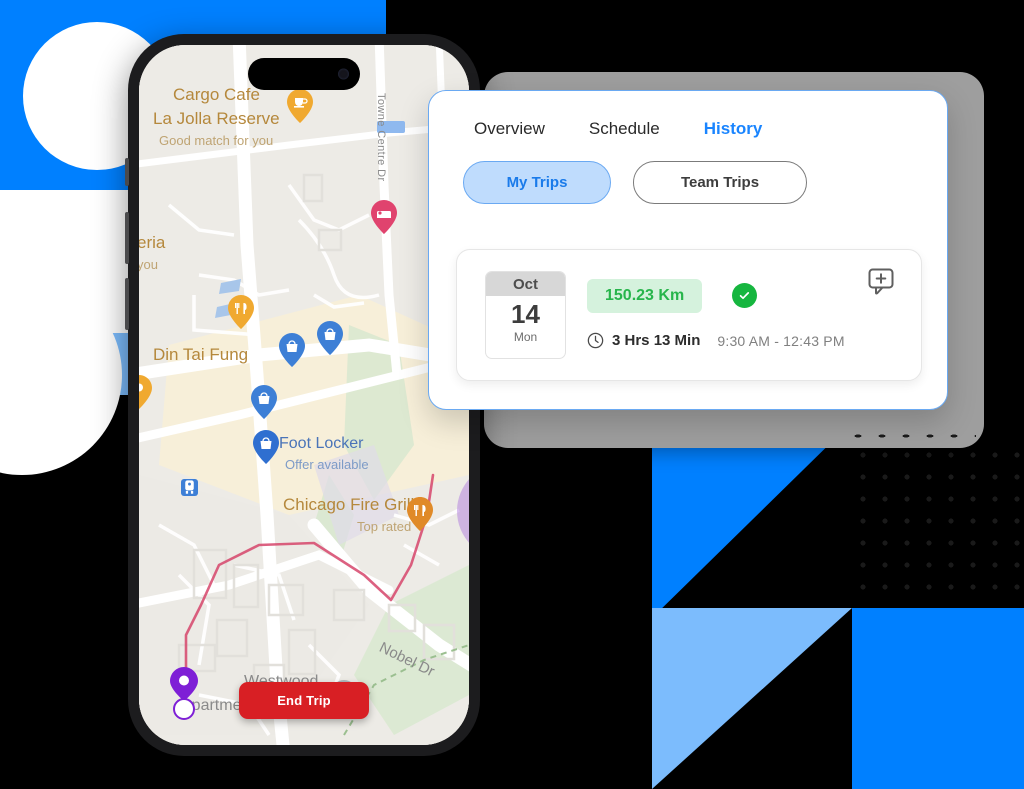  Describe the element at coordinates (509, 129) in the screenshot. I see `tab-overview: Overview` at that location.